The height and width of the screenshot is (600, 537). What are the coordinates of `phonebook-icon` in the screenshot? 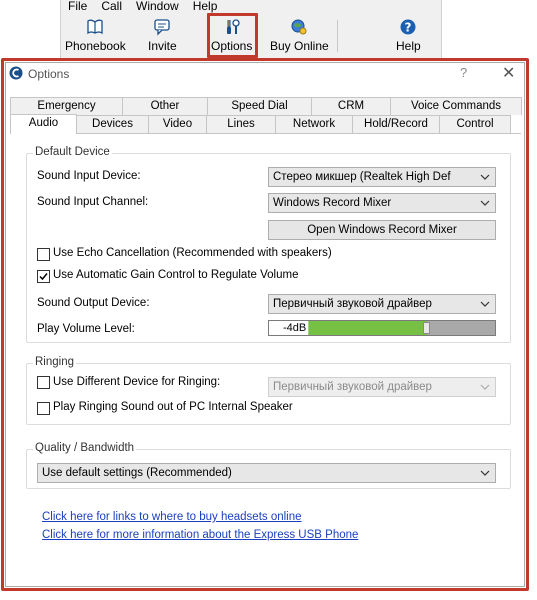 It's located at (95, 27).